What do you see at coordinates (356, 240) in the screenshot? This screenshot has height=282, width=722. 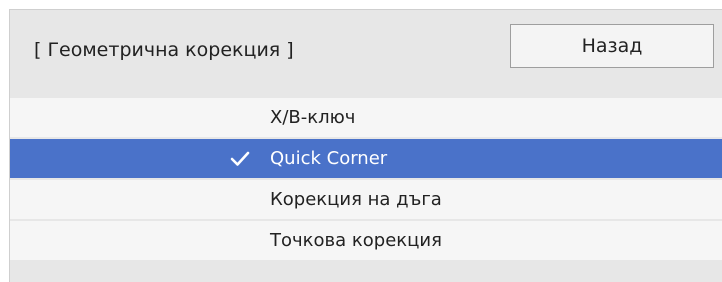 I see `menu-item-label: Точкова корекция` at bounding box center [356, 240].